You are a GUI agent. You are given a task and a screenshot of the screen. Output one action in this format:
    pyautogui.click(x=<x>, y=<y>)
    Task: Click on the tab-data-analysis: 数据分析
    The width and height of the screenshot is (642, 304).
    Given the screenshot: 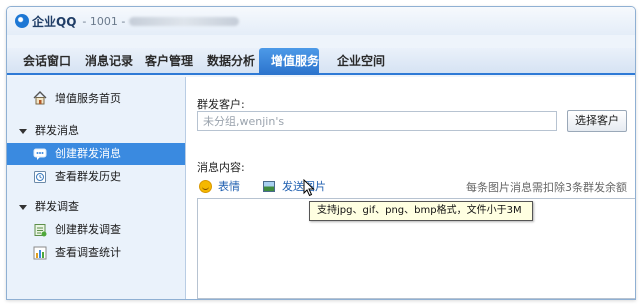 What is the action you would take?
    pyautogui.click(x=225, y=61)
    